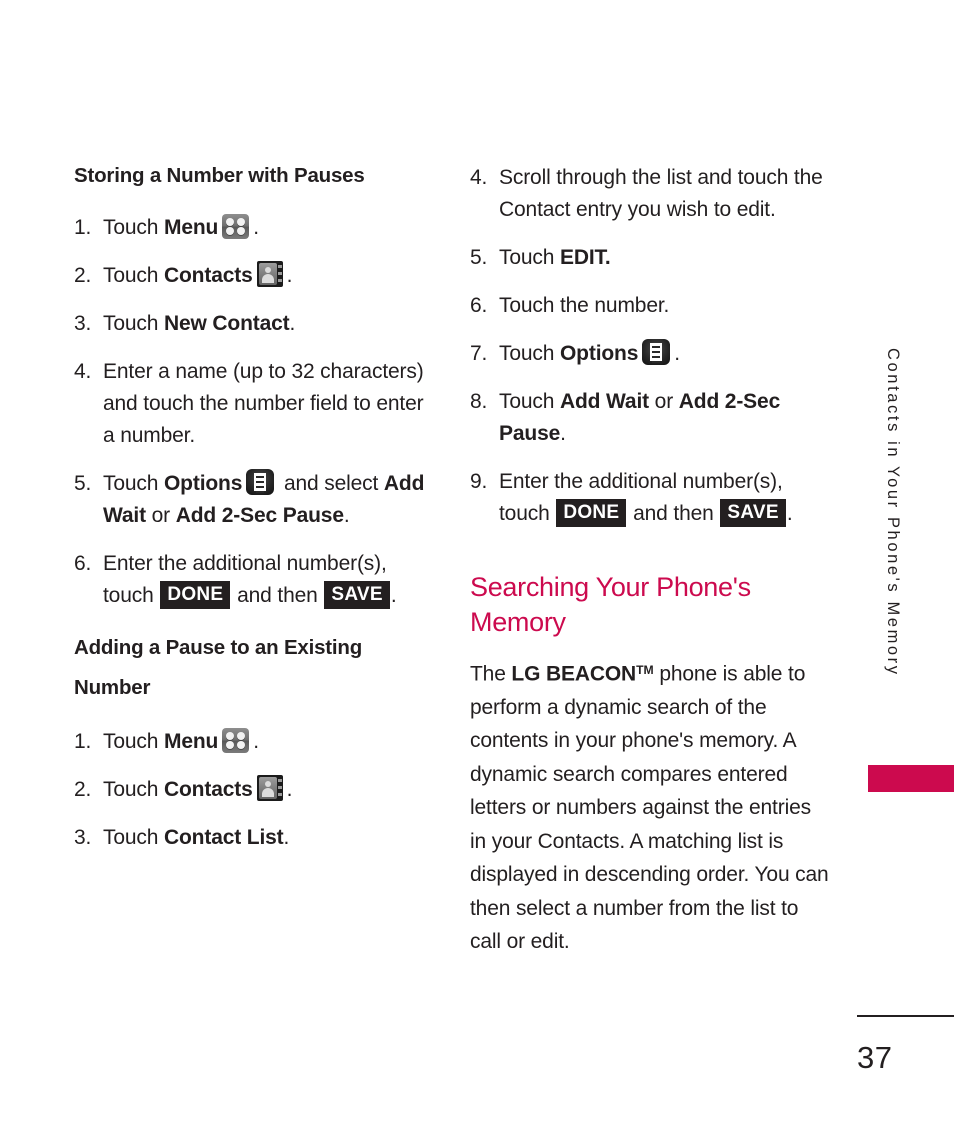 This screenshot has width=954, height=1145. I want to click on step-bold-term: Add Wait, so click(604, 401).